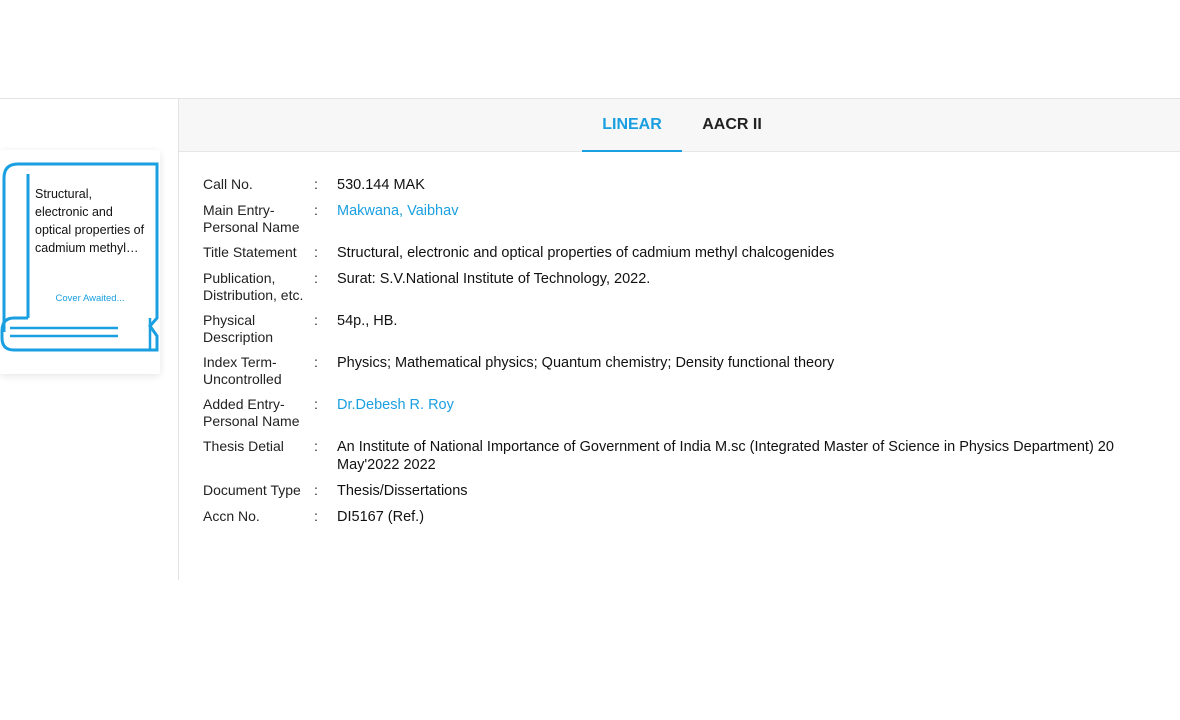 This screenshot has height=720, width=1180. What do you see at coordinates (231, 516) in the screenshot?
I see `accn-label: Accn No.` at bounding box center [231, 516].